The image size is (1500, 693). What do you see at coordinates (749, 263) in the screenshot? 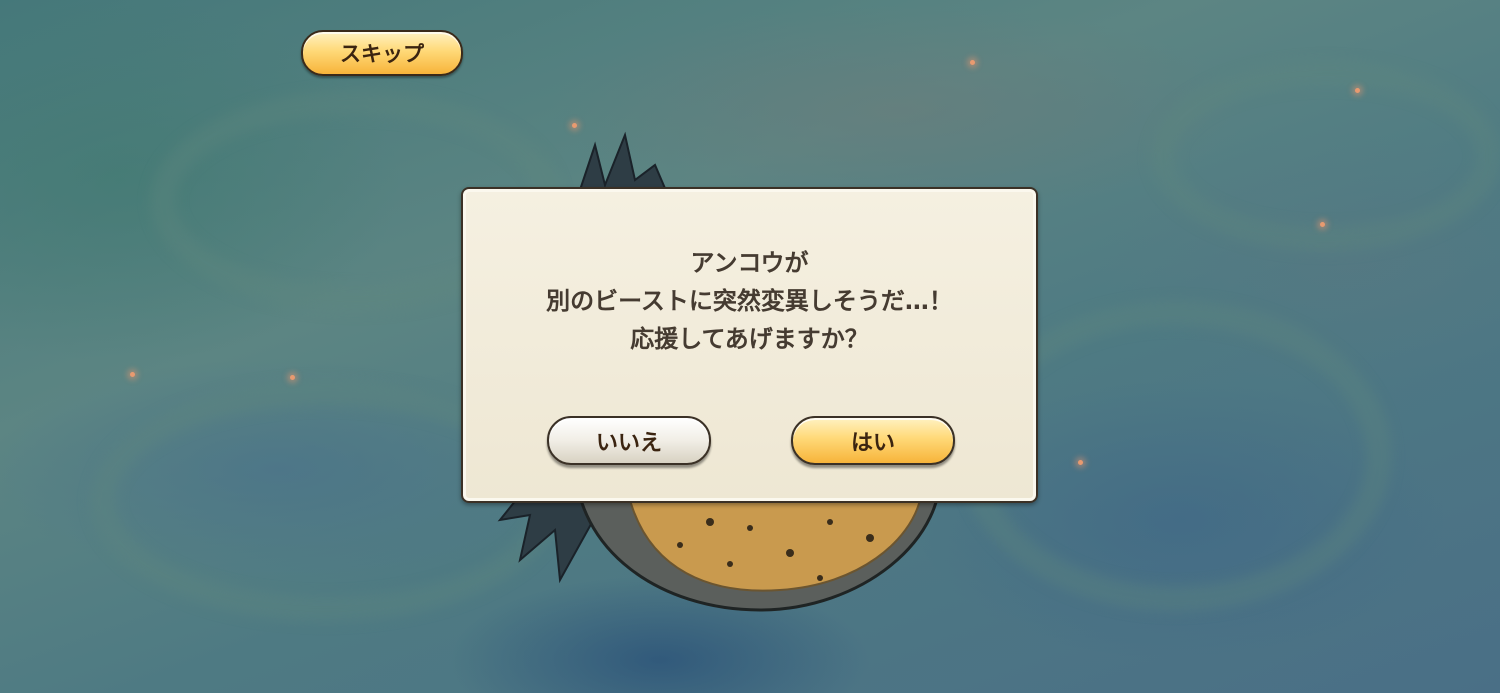
I see `dialog-message-line: アンコウが` at bounding box center [749, 263].